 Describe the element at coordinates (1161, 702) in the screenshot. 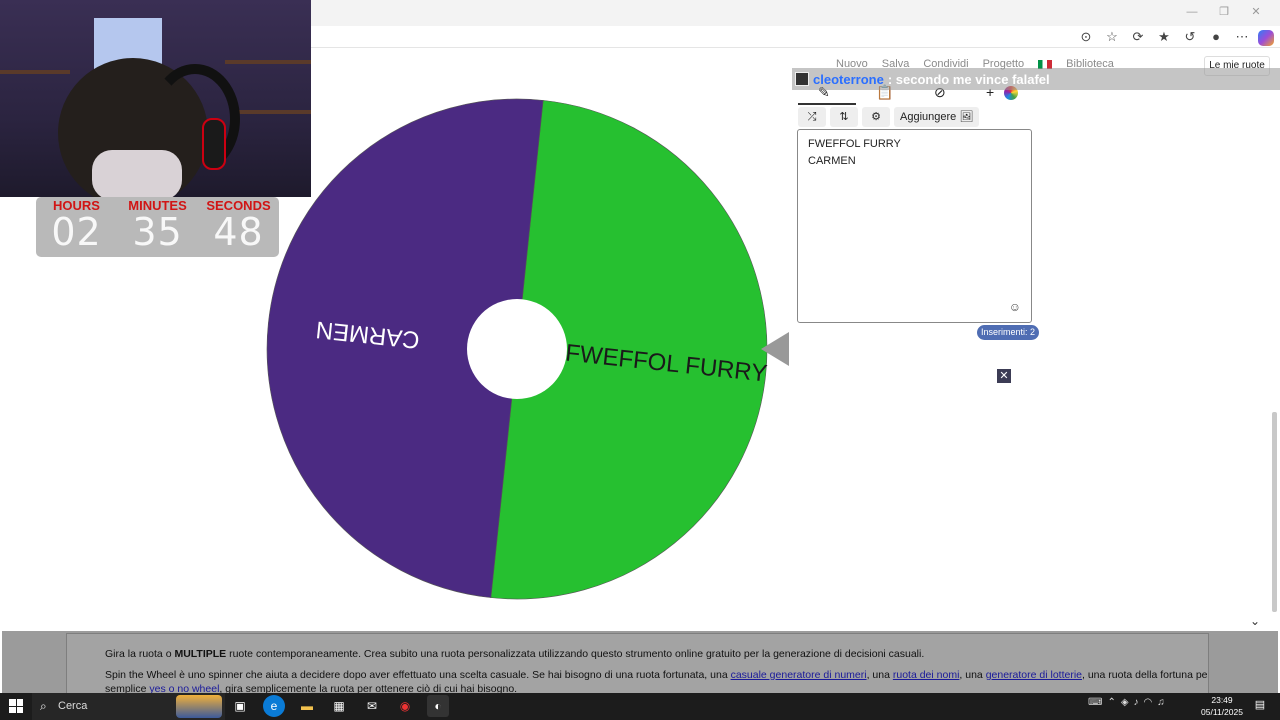

I see `volume-icon: ♫` at that location.